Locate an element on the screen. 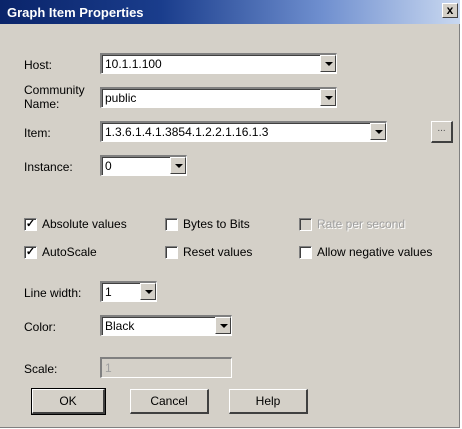  color-combo: Black is located at coordinates (166, 325).